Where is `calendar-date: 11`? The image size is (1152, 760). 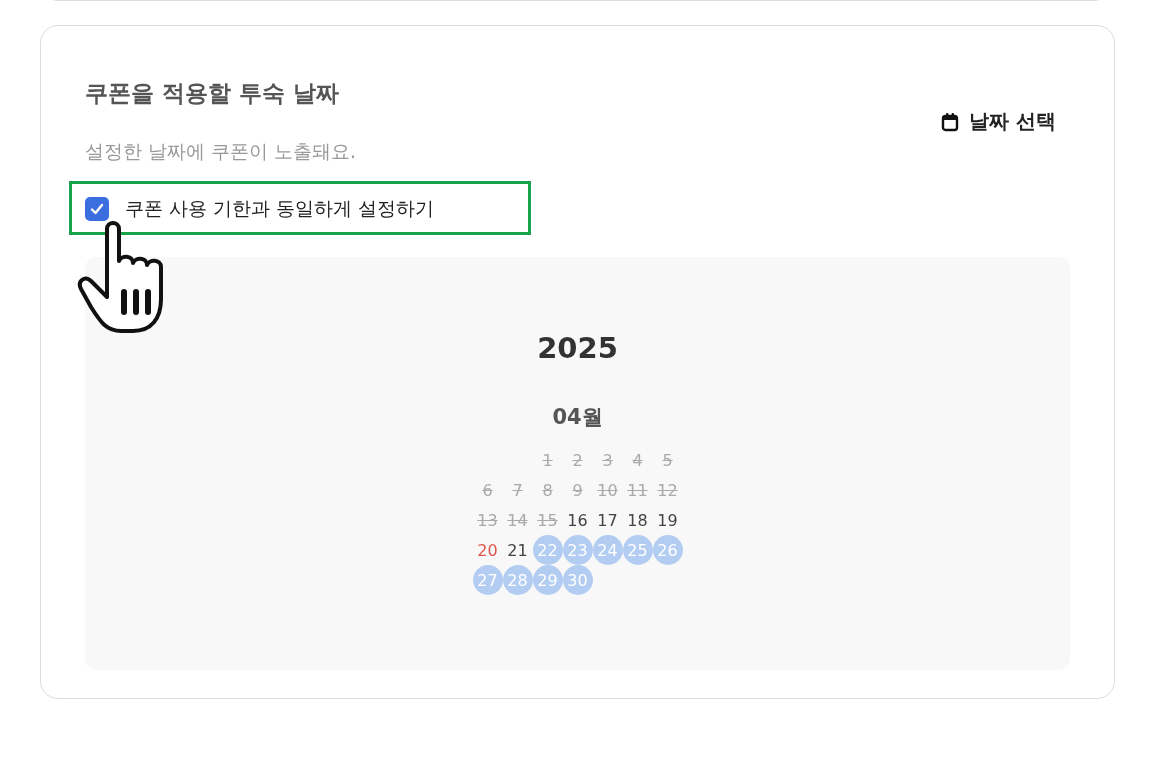 calendar-date: 11 is located at coordinates (637, 490).